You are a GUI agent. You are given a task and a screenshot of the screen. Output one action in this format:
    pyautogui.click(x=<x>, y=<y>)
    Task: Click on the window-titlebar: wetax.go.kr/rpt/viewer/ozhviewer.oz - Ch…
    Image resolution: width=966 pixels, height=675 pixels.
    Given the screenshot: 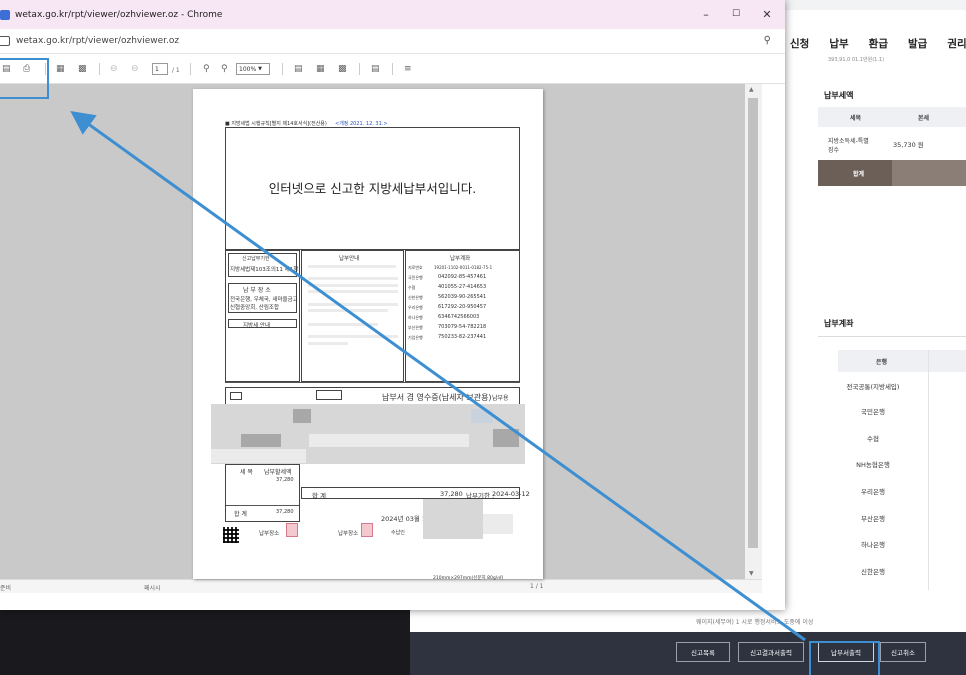 What is the action you would take?
    pyautogui.click(x=392, y=14)
    